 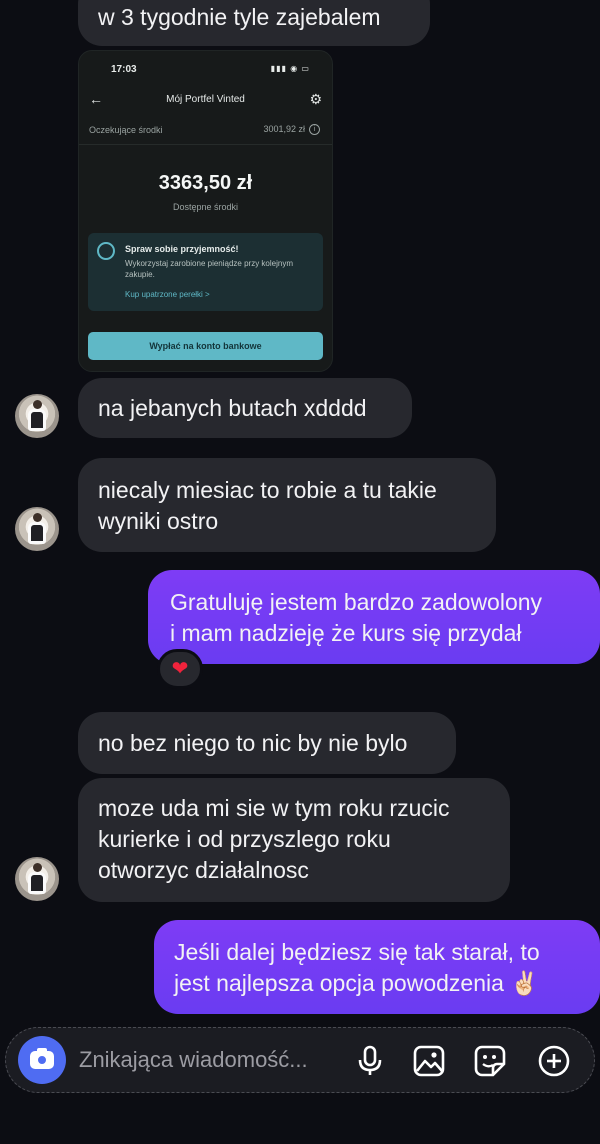 I want to click on pending-funds-label: Oczekujące środki, so click(x=126, y=130).